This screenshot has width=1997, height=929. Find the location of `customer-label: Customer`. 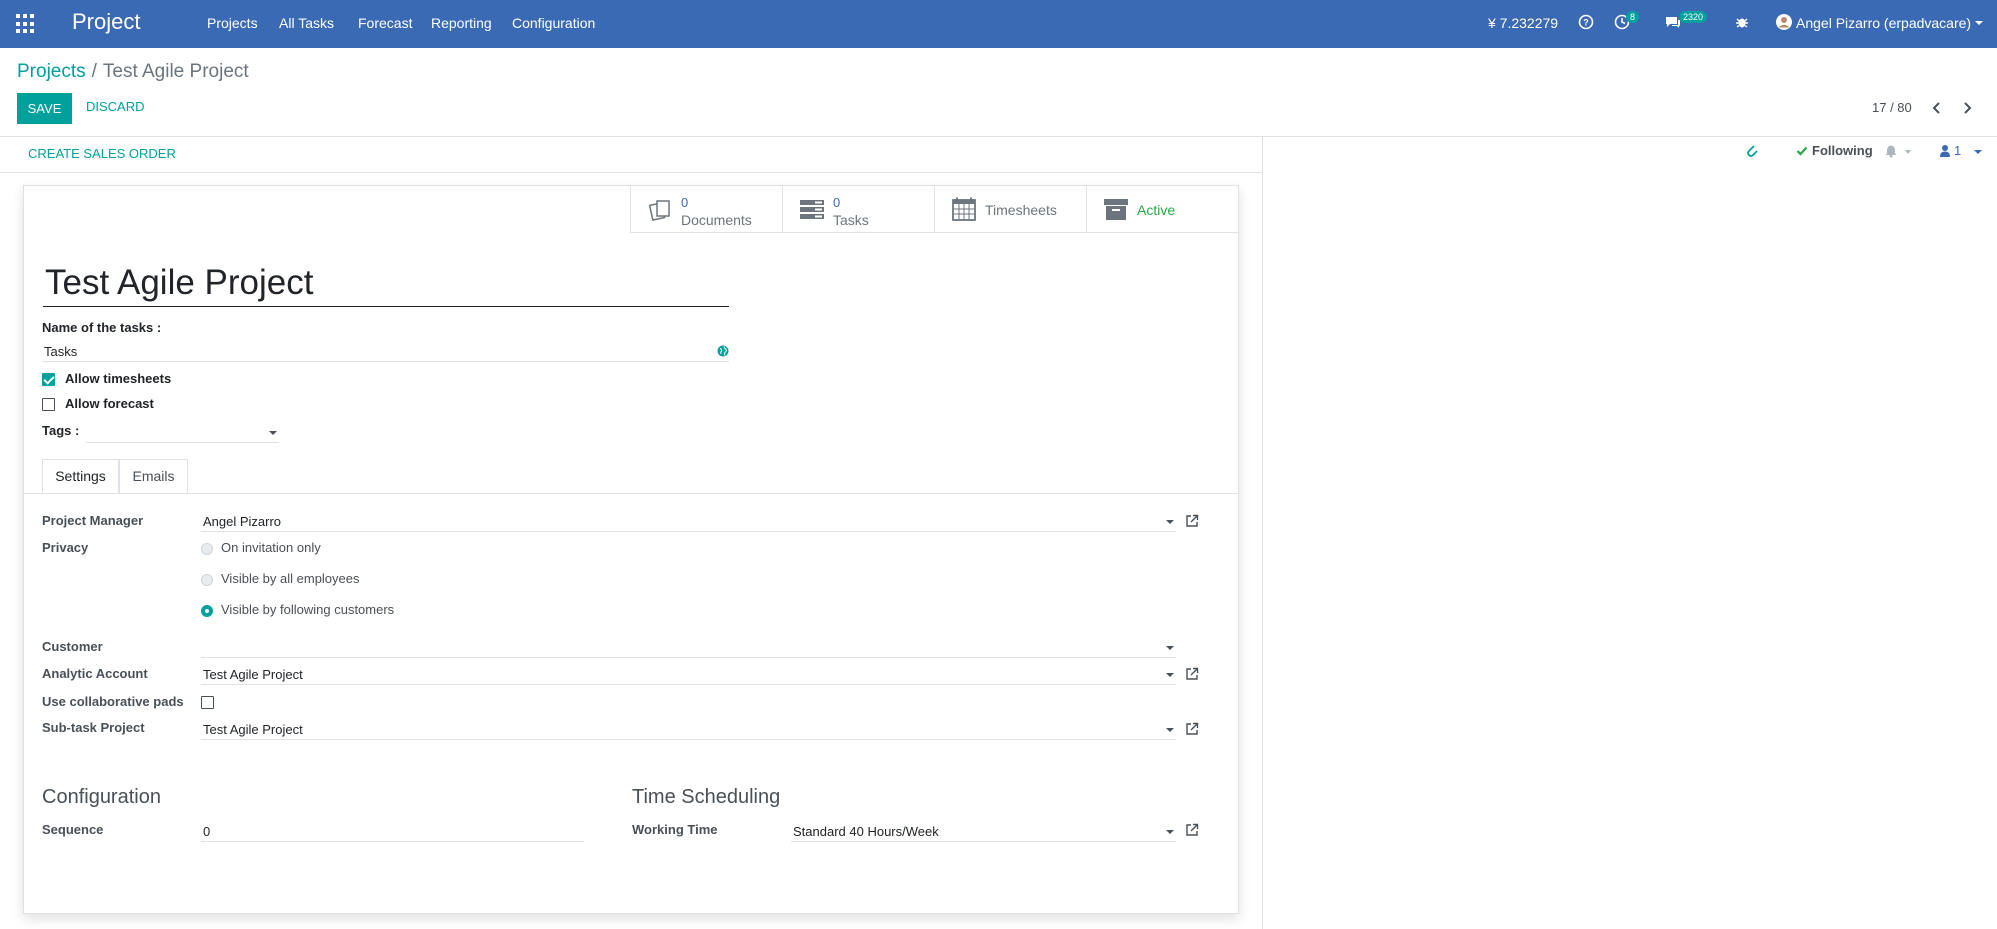

customer-label: Customer is located at coordinates (72, 646).